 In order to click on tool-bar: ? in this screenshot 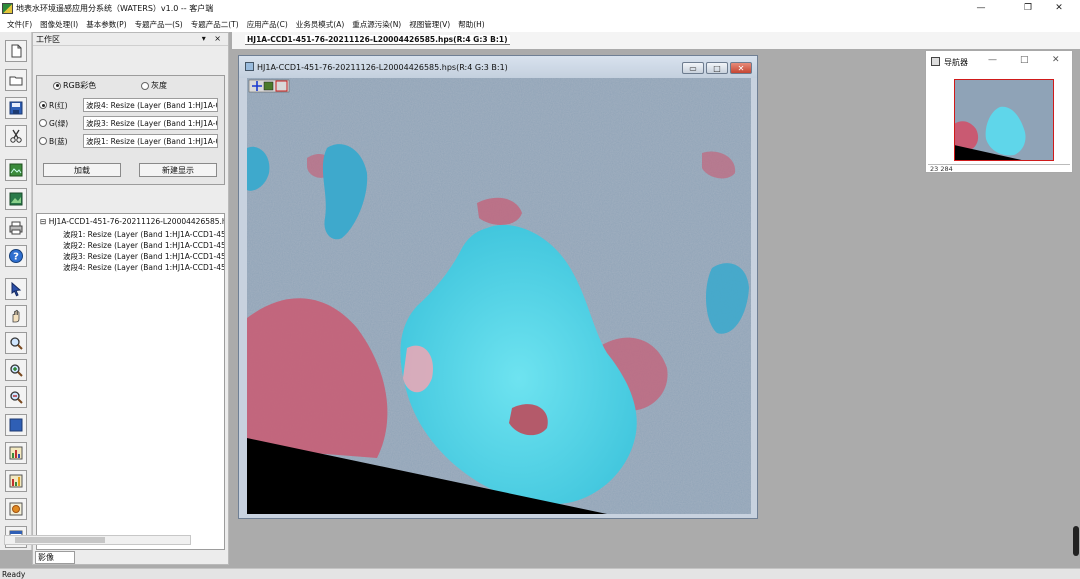, I will do `click(16, 291)`.